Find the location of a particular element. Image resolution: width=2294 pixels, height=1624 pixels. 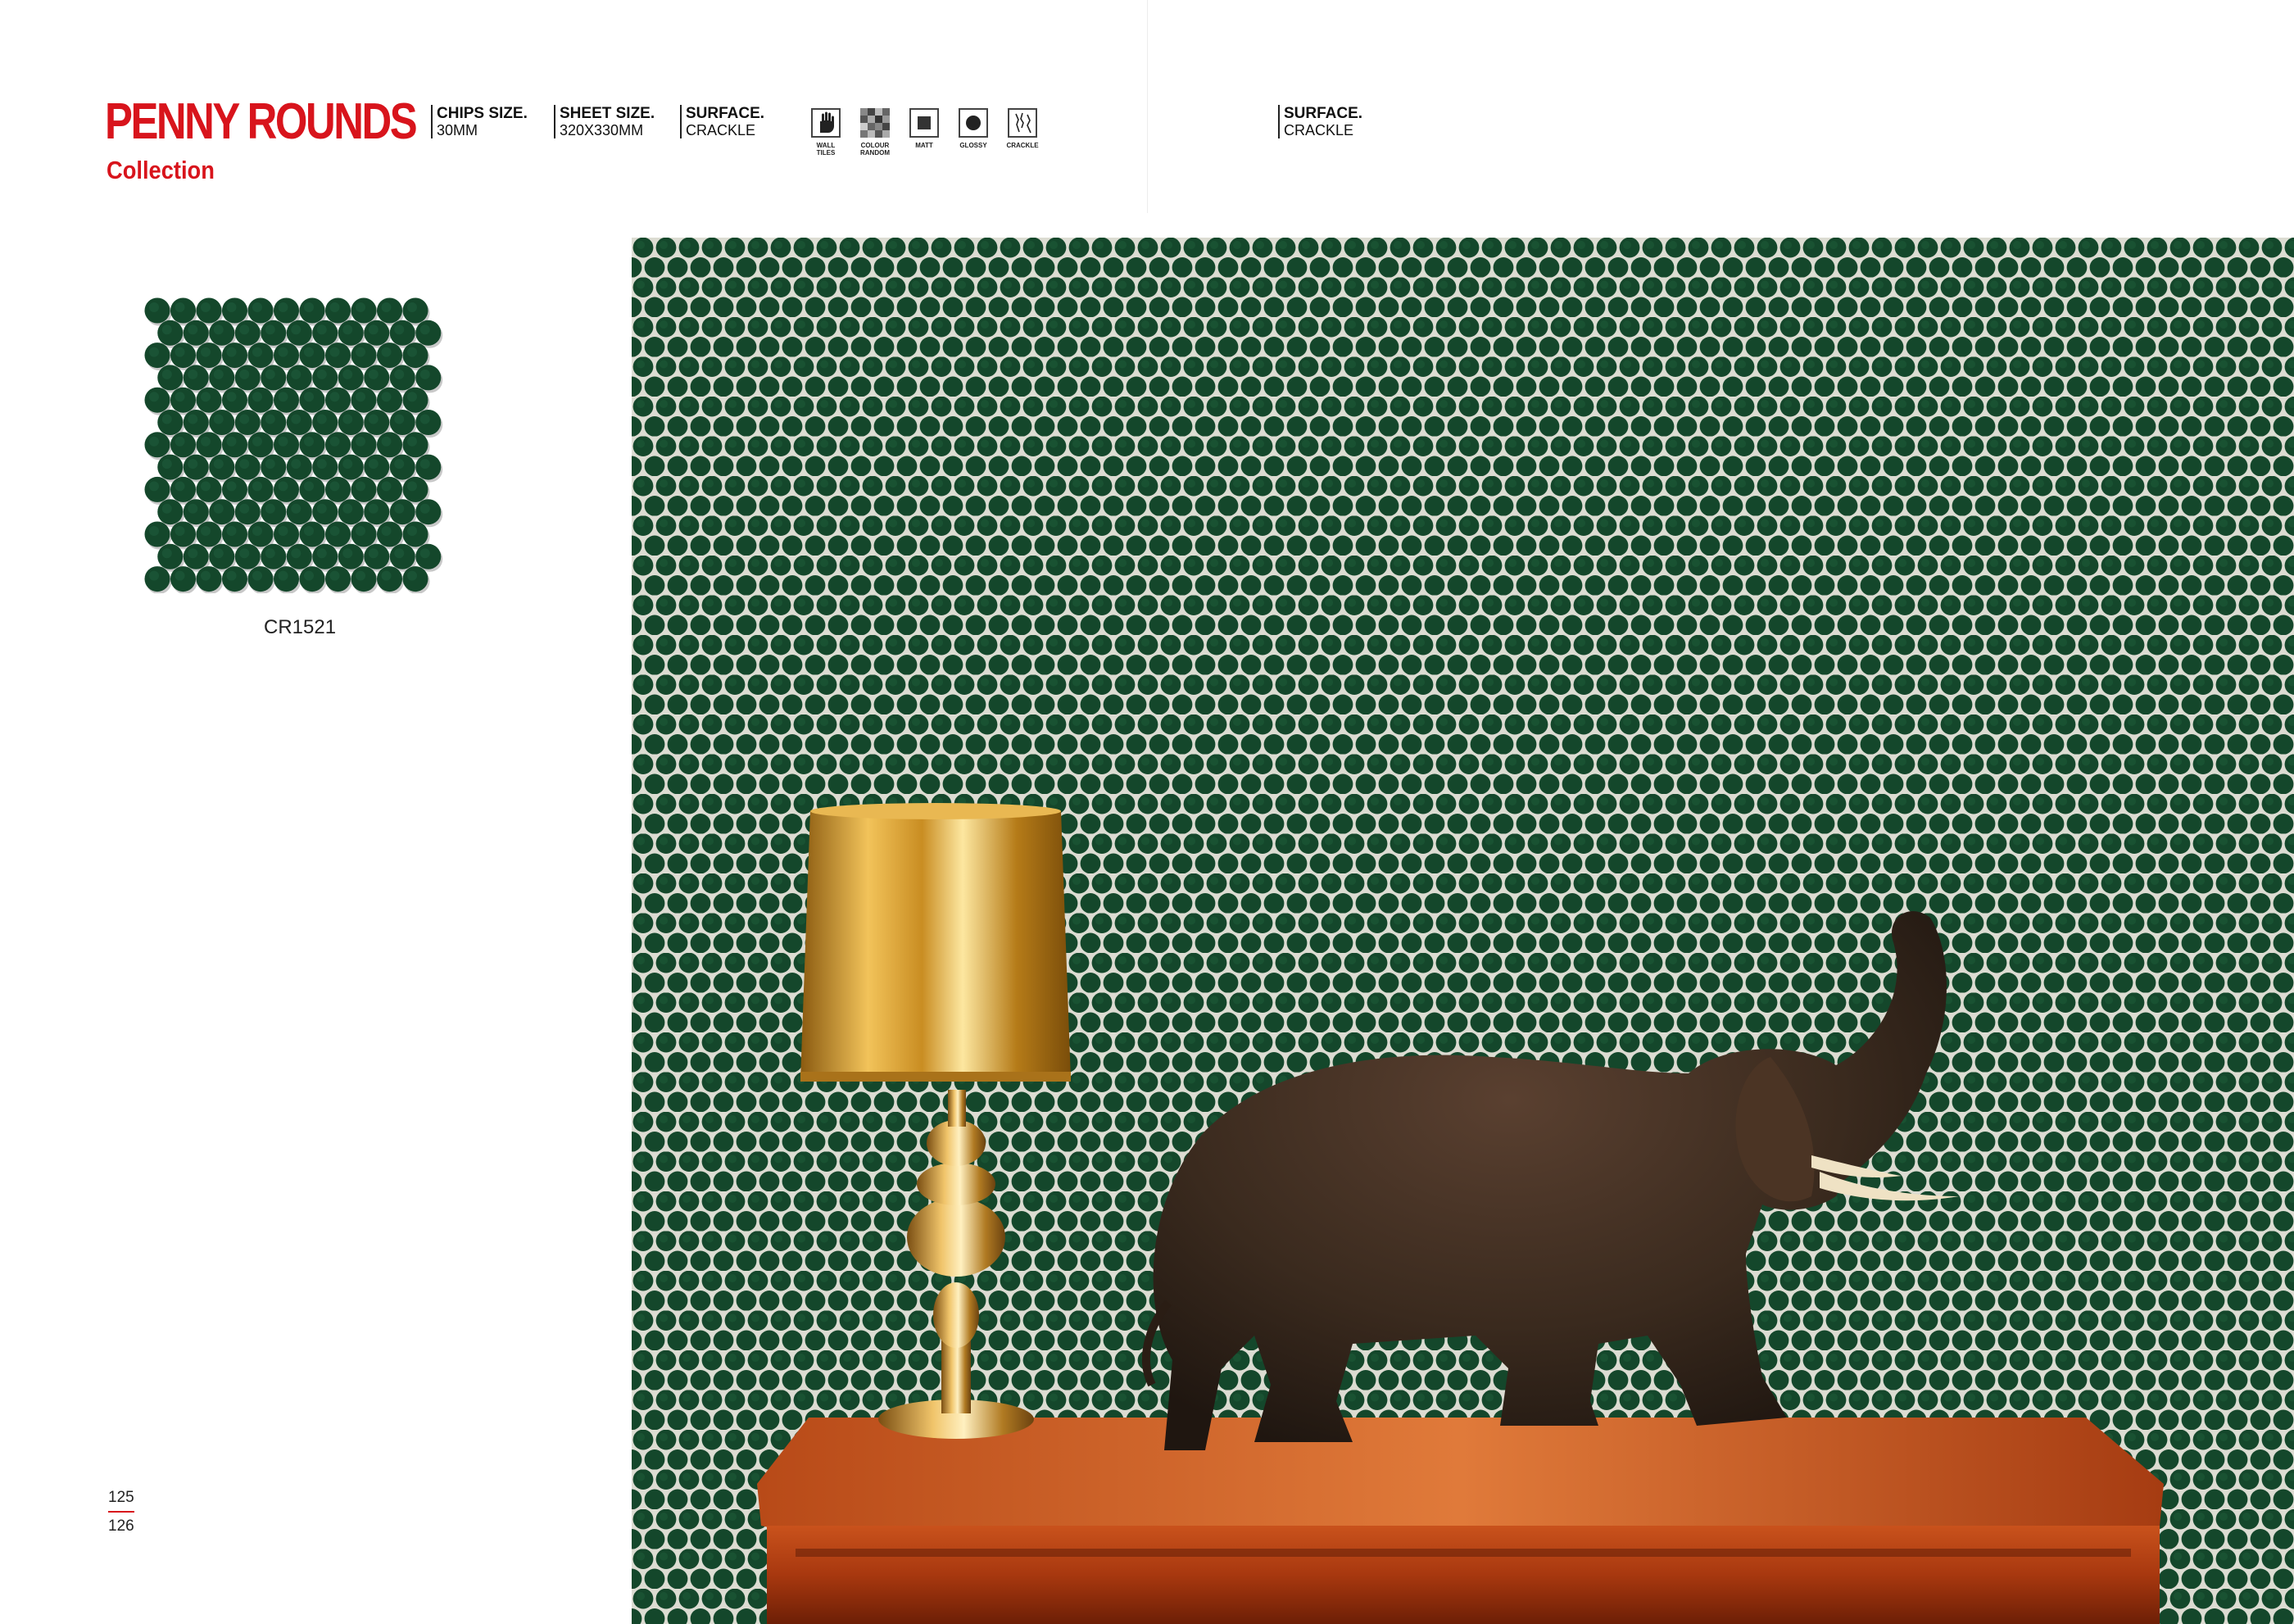

feature-wall-tiles: WALL TILES is located at coordinates (825, 132).